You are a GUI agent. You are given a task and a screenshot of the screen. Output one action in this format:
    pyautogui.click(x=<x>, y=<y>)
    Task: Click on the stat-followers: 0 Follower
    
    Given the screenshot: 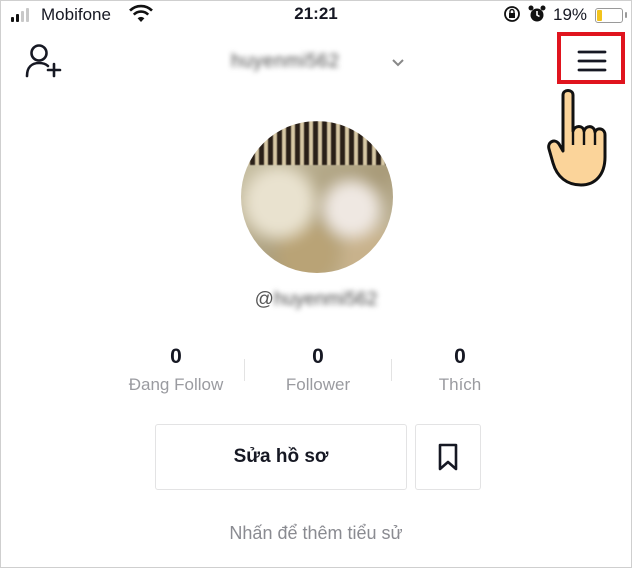 What is the action you would take?
    pyautogui.click(x=318, y=370)
    